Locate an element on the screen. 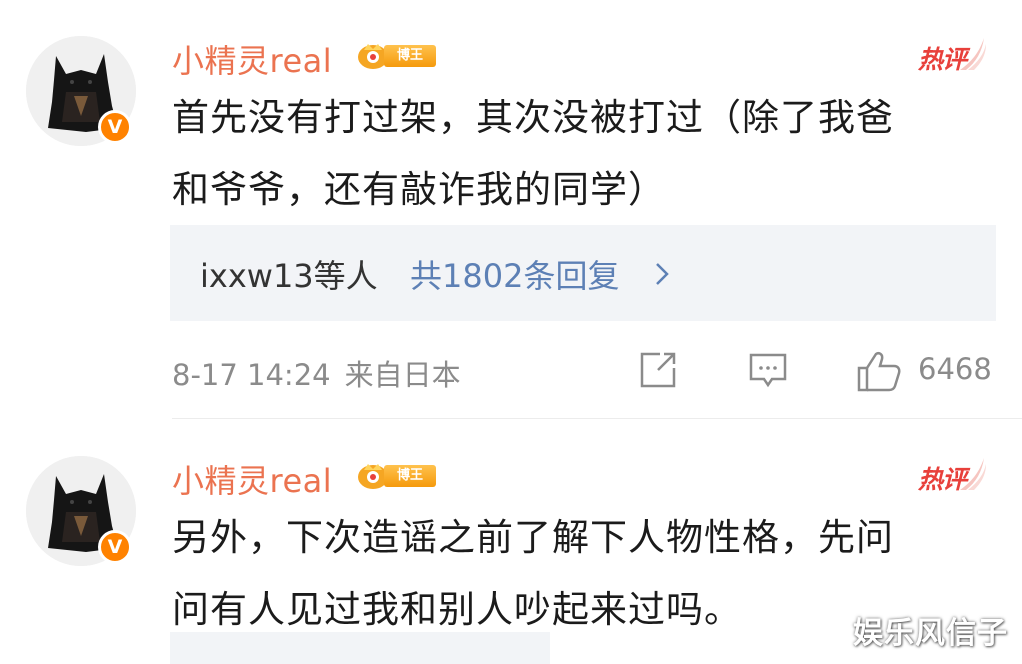 Image resolution: width=1022 pixels, height=664 pixels. source-label: 来自日本 is located at coordinates (402, 375).